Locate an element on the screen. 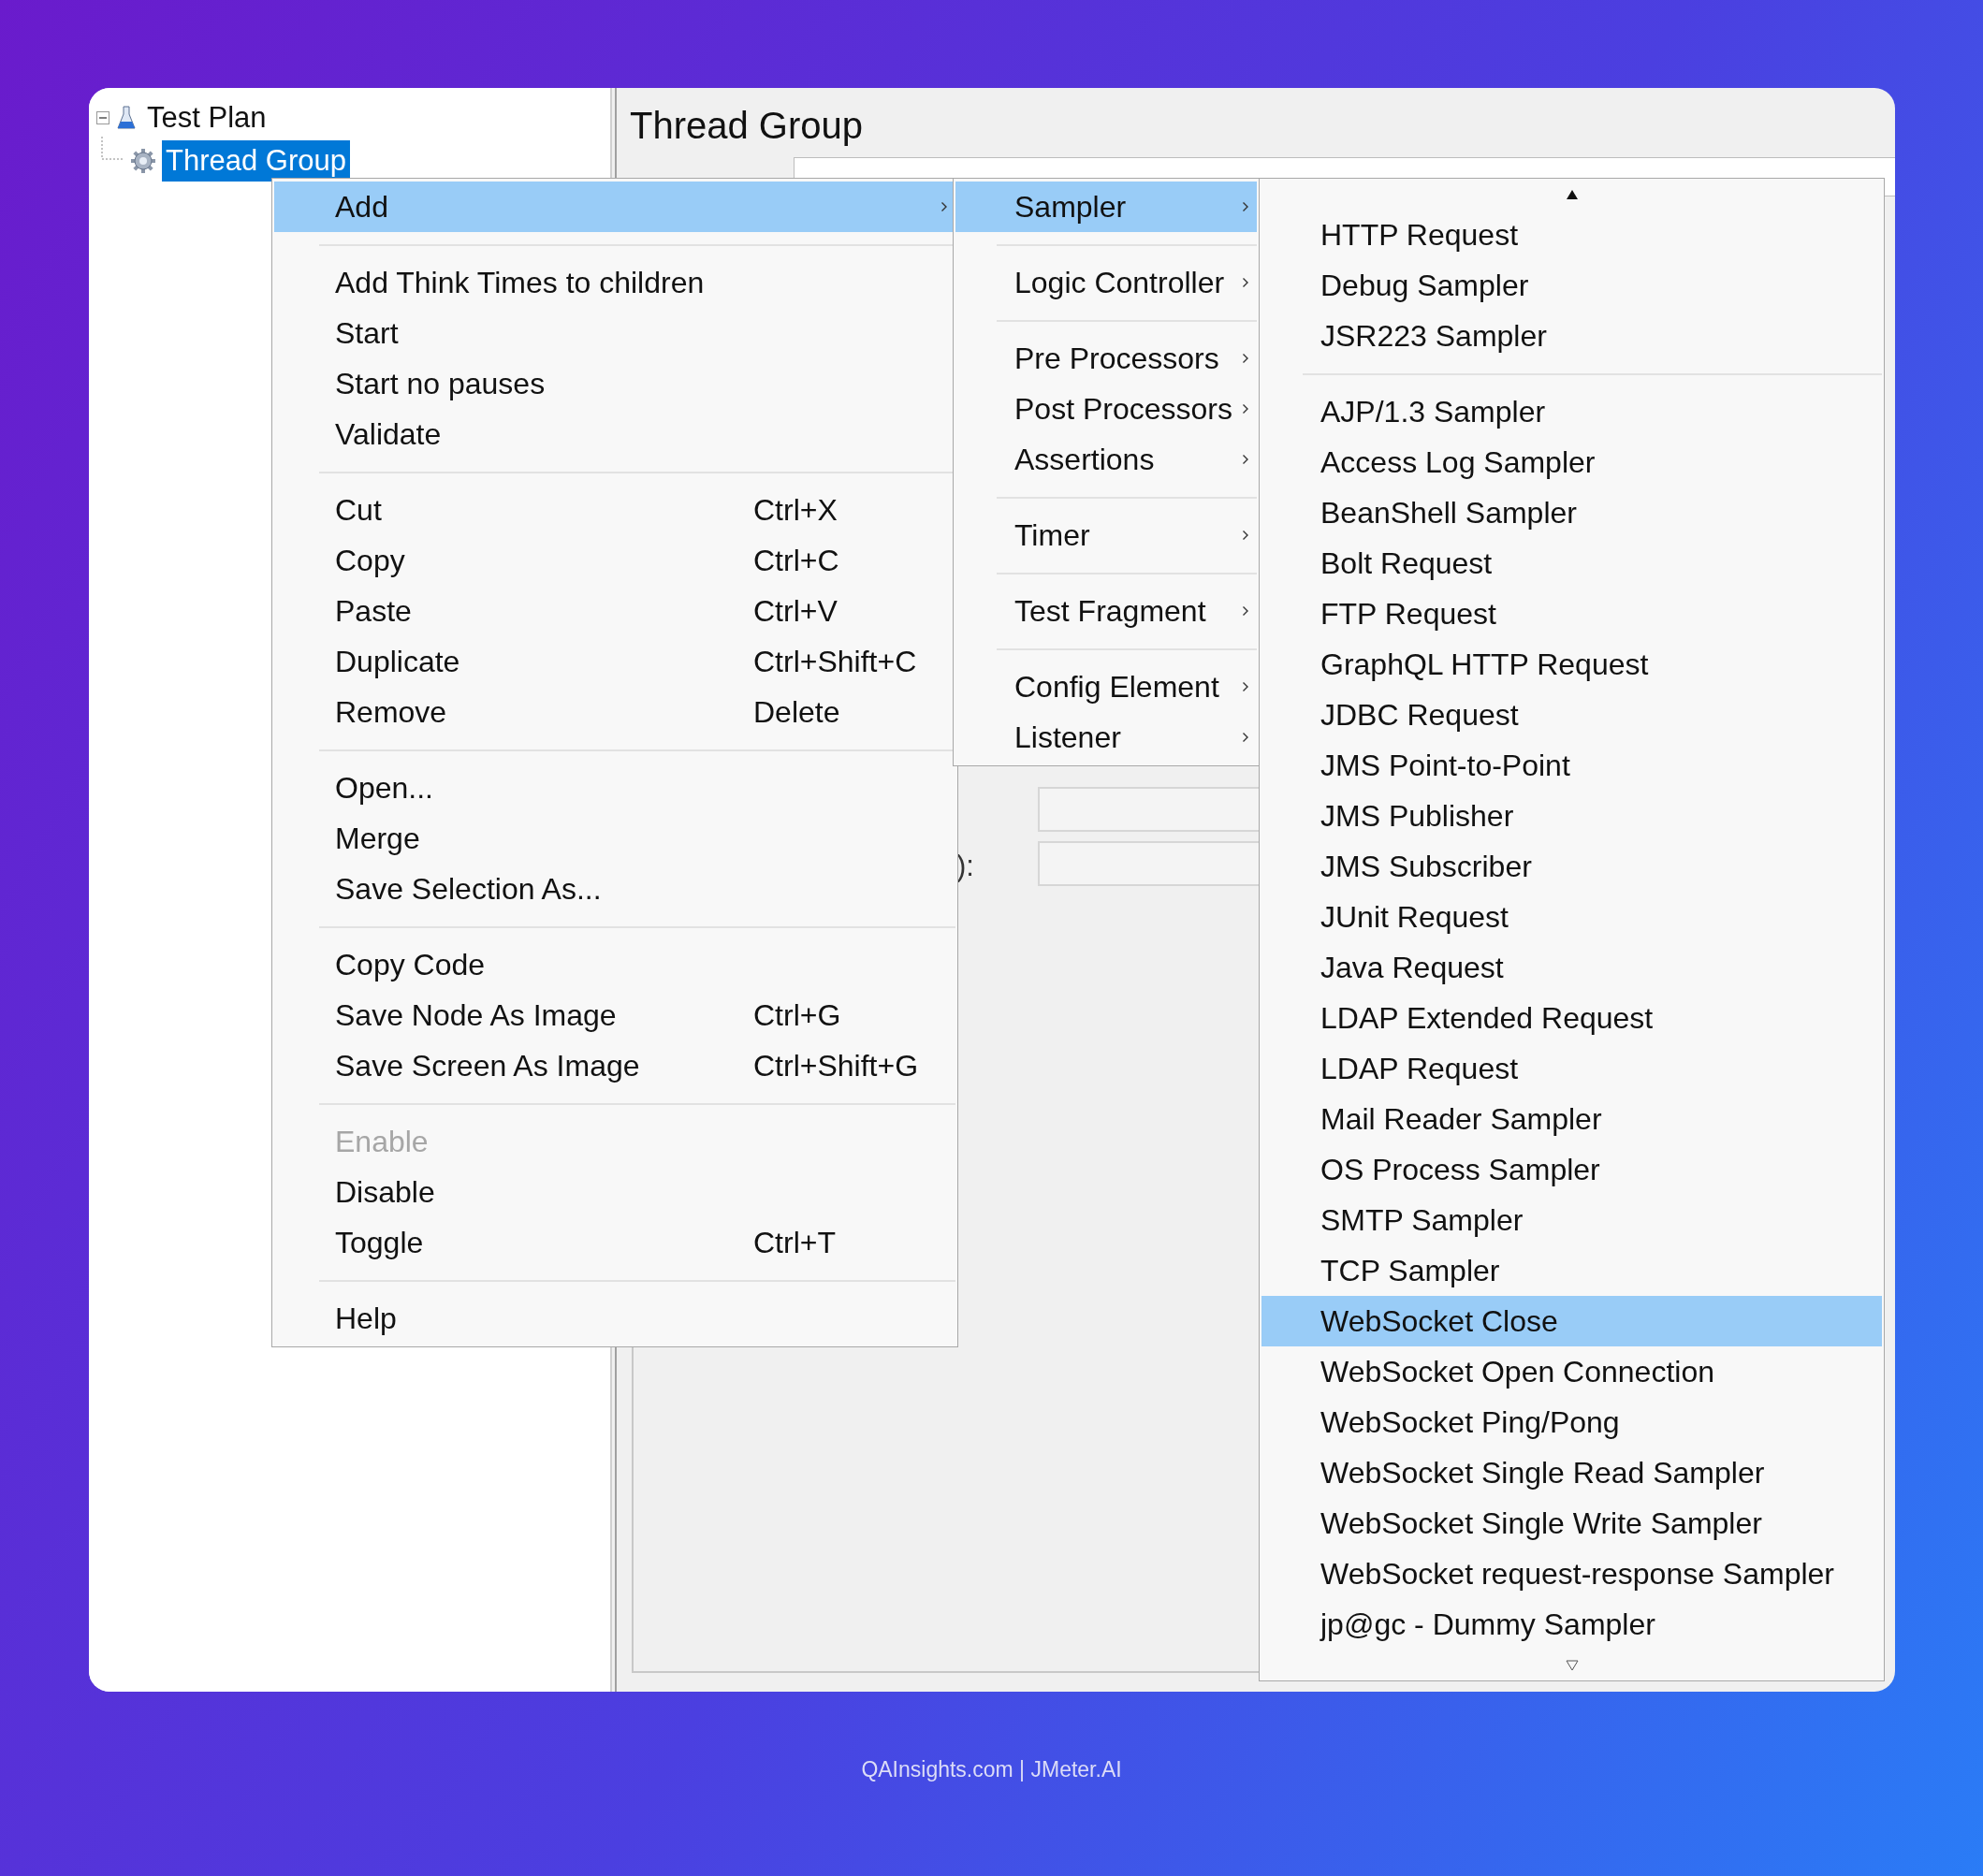  menu-item: Duplicate Ctrl+Shift+C is located at coordinates (614, 661).